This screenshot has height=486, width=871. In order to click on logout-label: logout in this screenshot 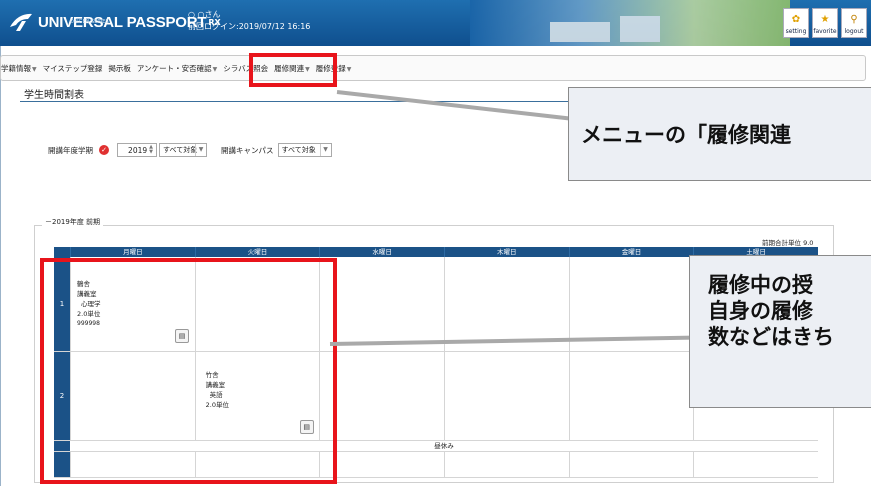, I will do `click(854, 31)`.